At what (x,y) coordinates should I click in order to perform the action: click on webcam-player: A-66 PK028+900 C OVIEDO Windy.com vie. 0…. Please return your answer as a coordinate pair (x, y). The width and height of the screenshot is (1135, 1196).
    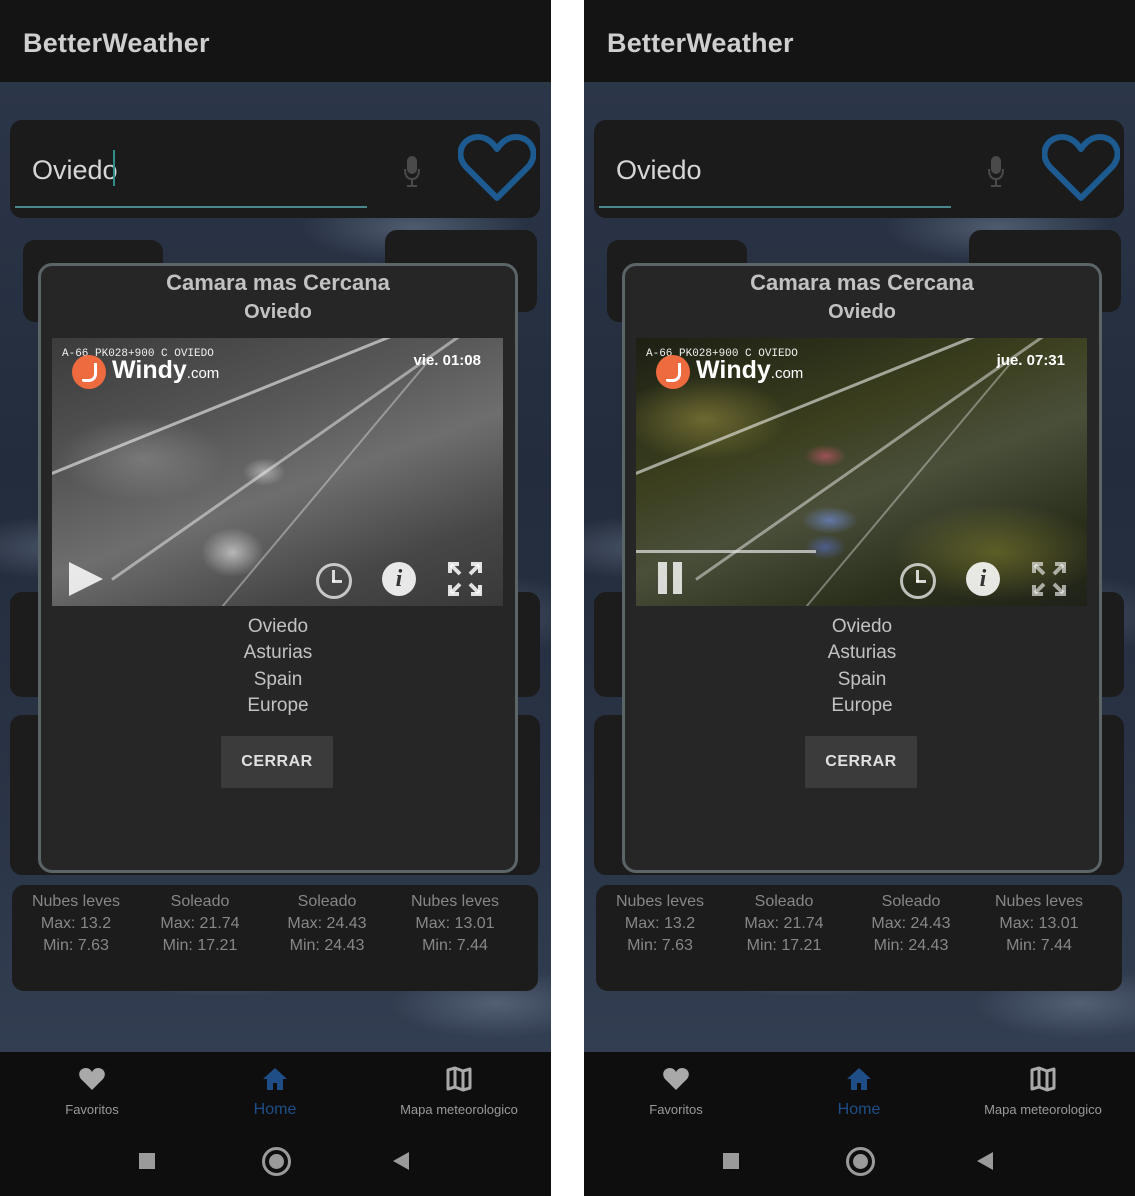
    Looking at the image, I should click on (277, 472).